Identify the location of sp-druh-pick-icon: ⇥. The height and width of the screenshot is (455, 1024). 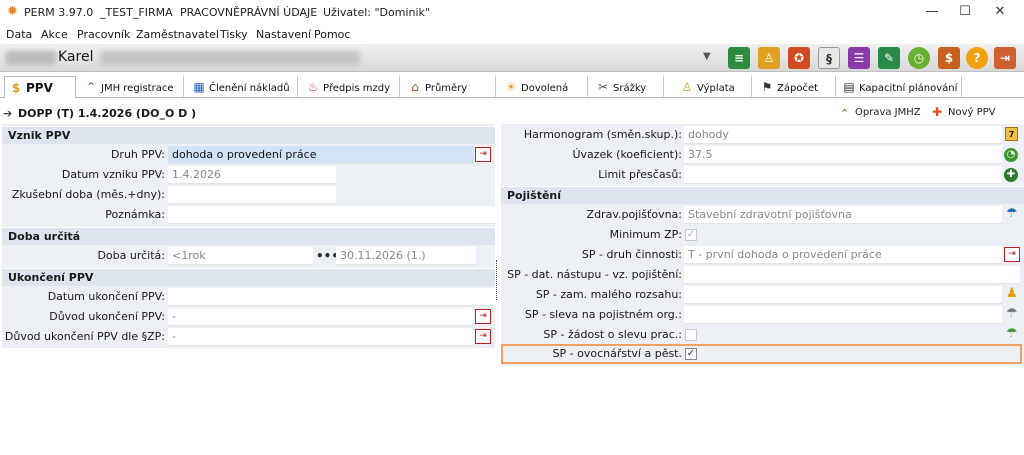
(1012, 254).